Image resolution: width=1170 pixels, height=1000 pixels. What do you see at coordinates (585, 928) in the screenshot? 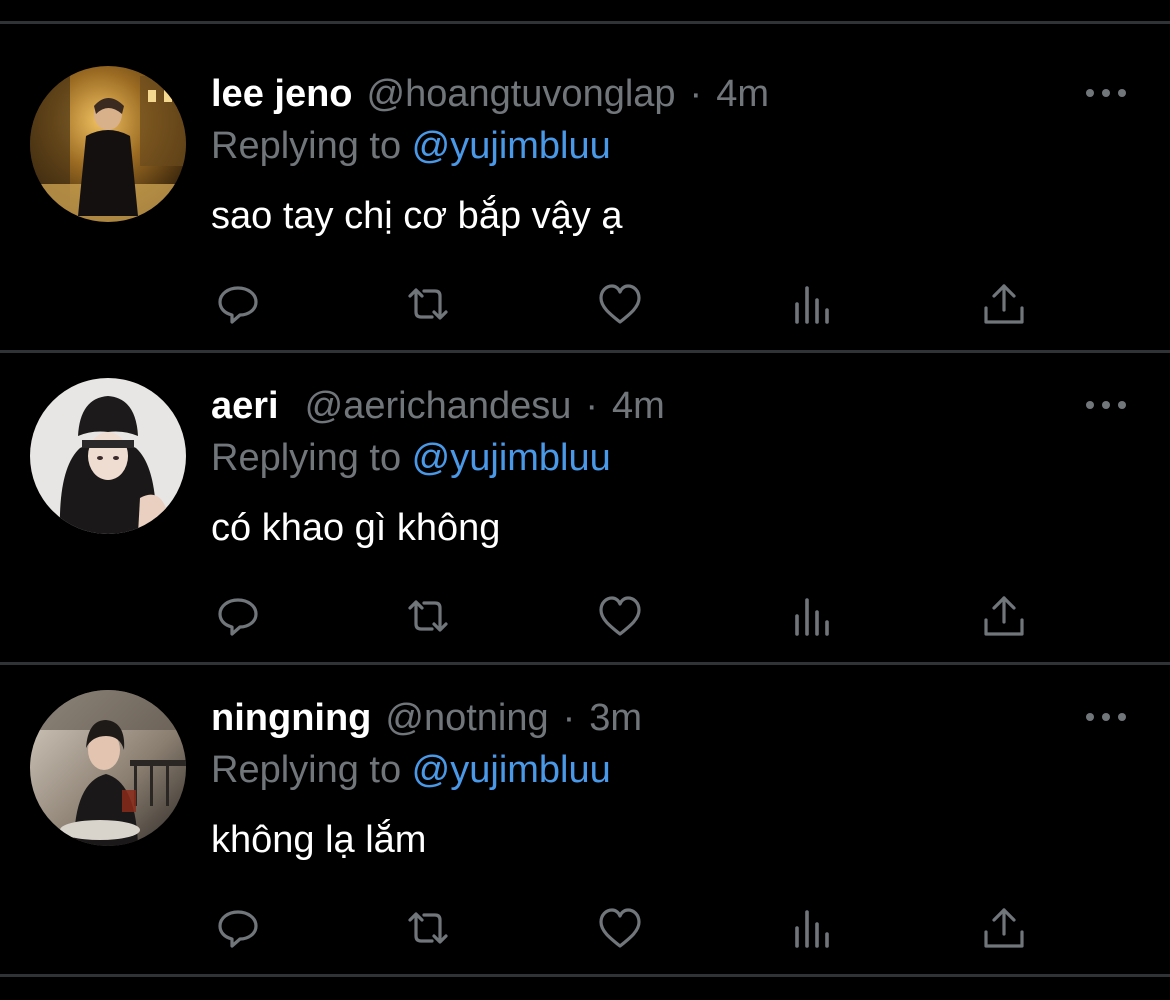
I see `action-bar` at bounding box center [585, 928].